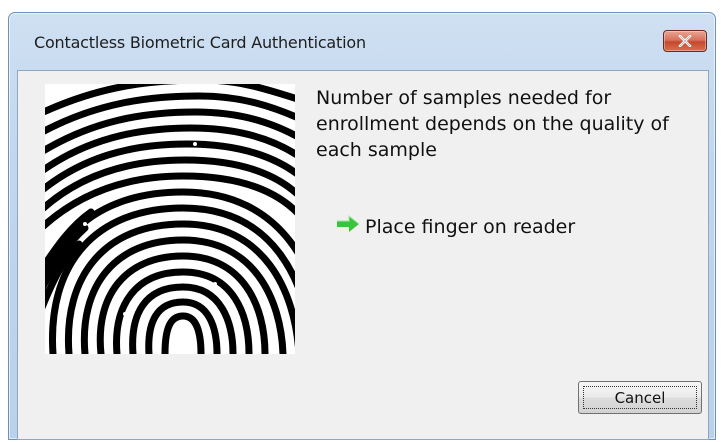 The height and width of the screenshot is (442, 723). I want to click on close-icon, so click(685, 41).